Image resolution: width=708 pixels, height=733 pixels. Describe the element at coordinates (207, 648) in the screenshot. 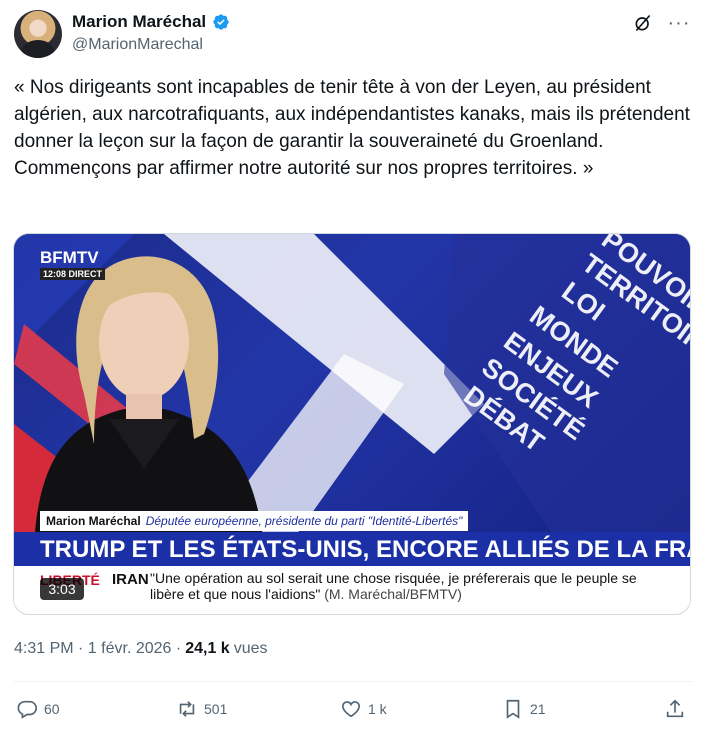

I see `views-count: 24,1 k` at that location.